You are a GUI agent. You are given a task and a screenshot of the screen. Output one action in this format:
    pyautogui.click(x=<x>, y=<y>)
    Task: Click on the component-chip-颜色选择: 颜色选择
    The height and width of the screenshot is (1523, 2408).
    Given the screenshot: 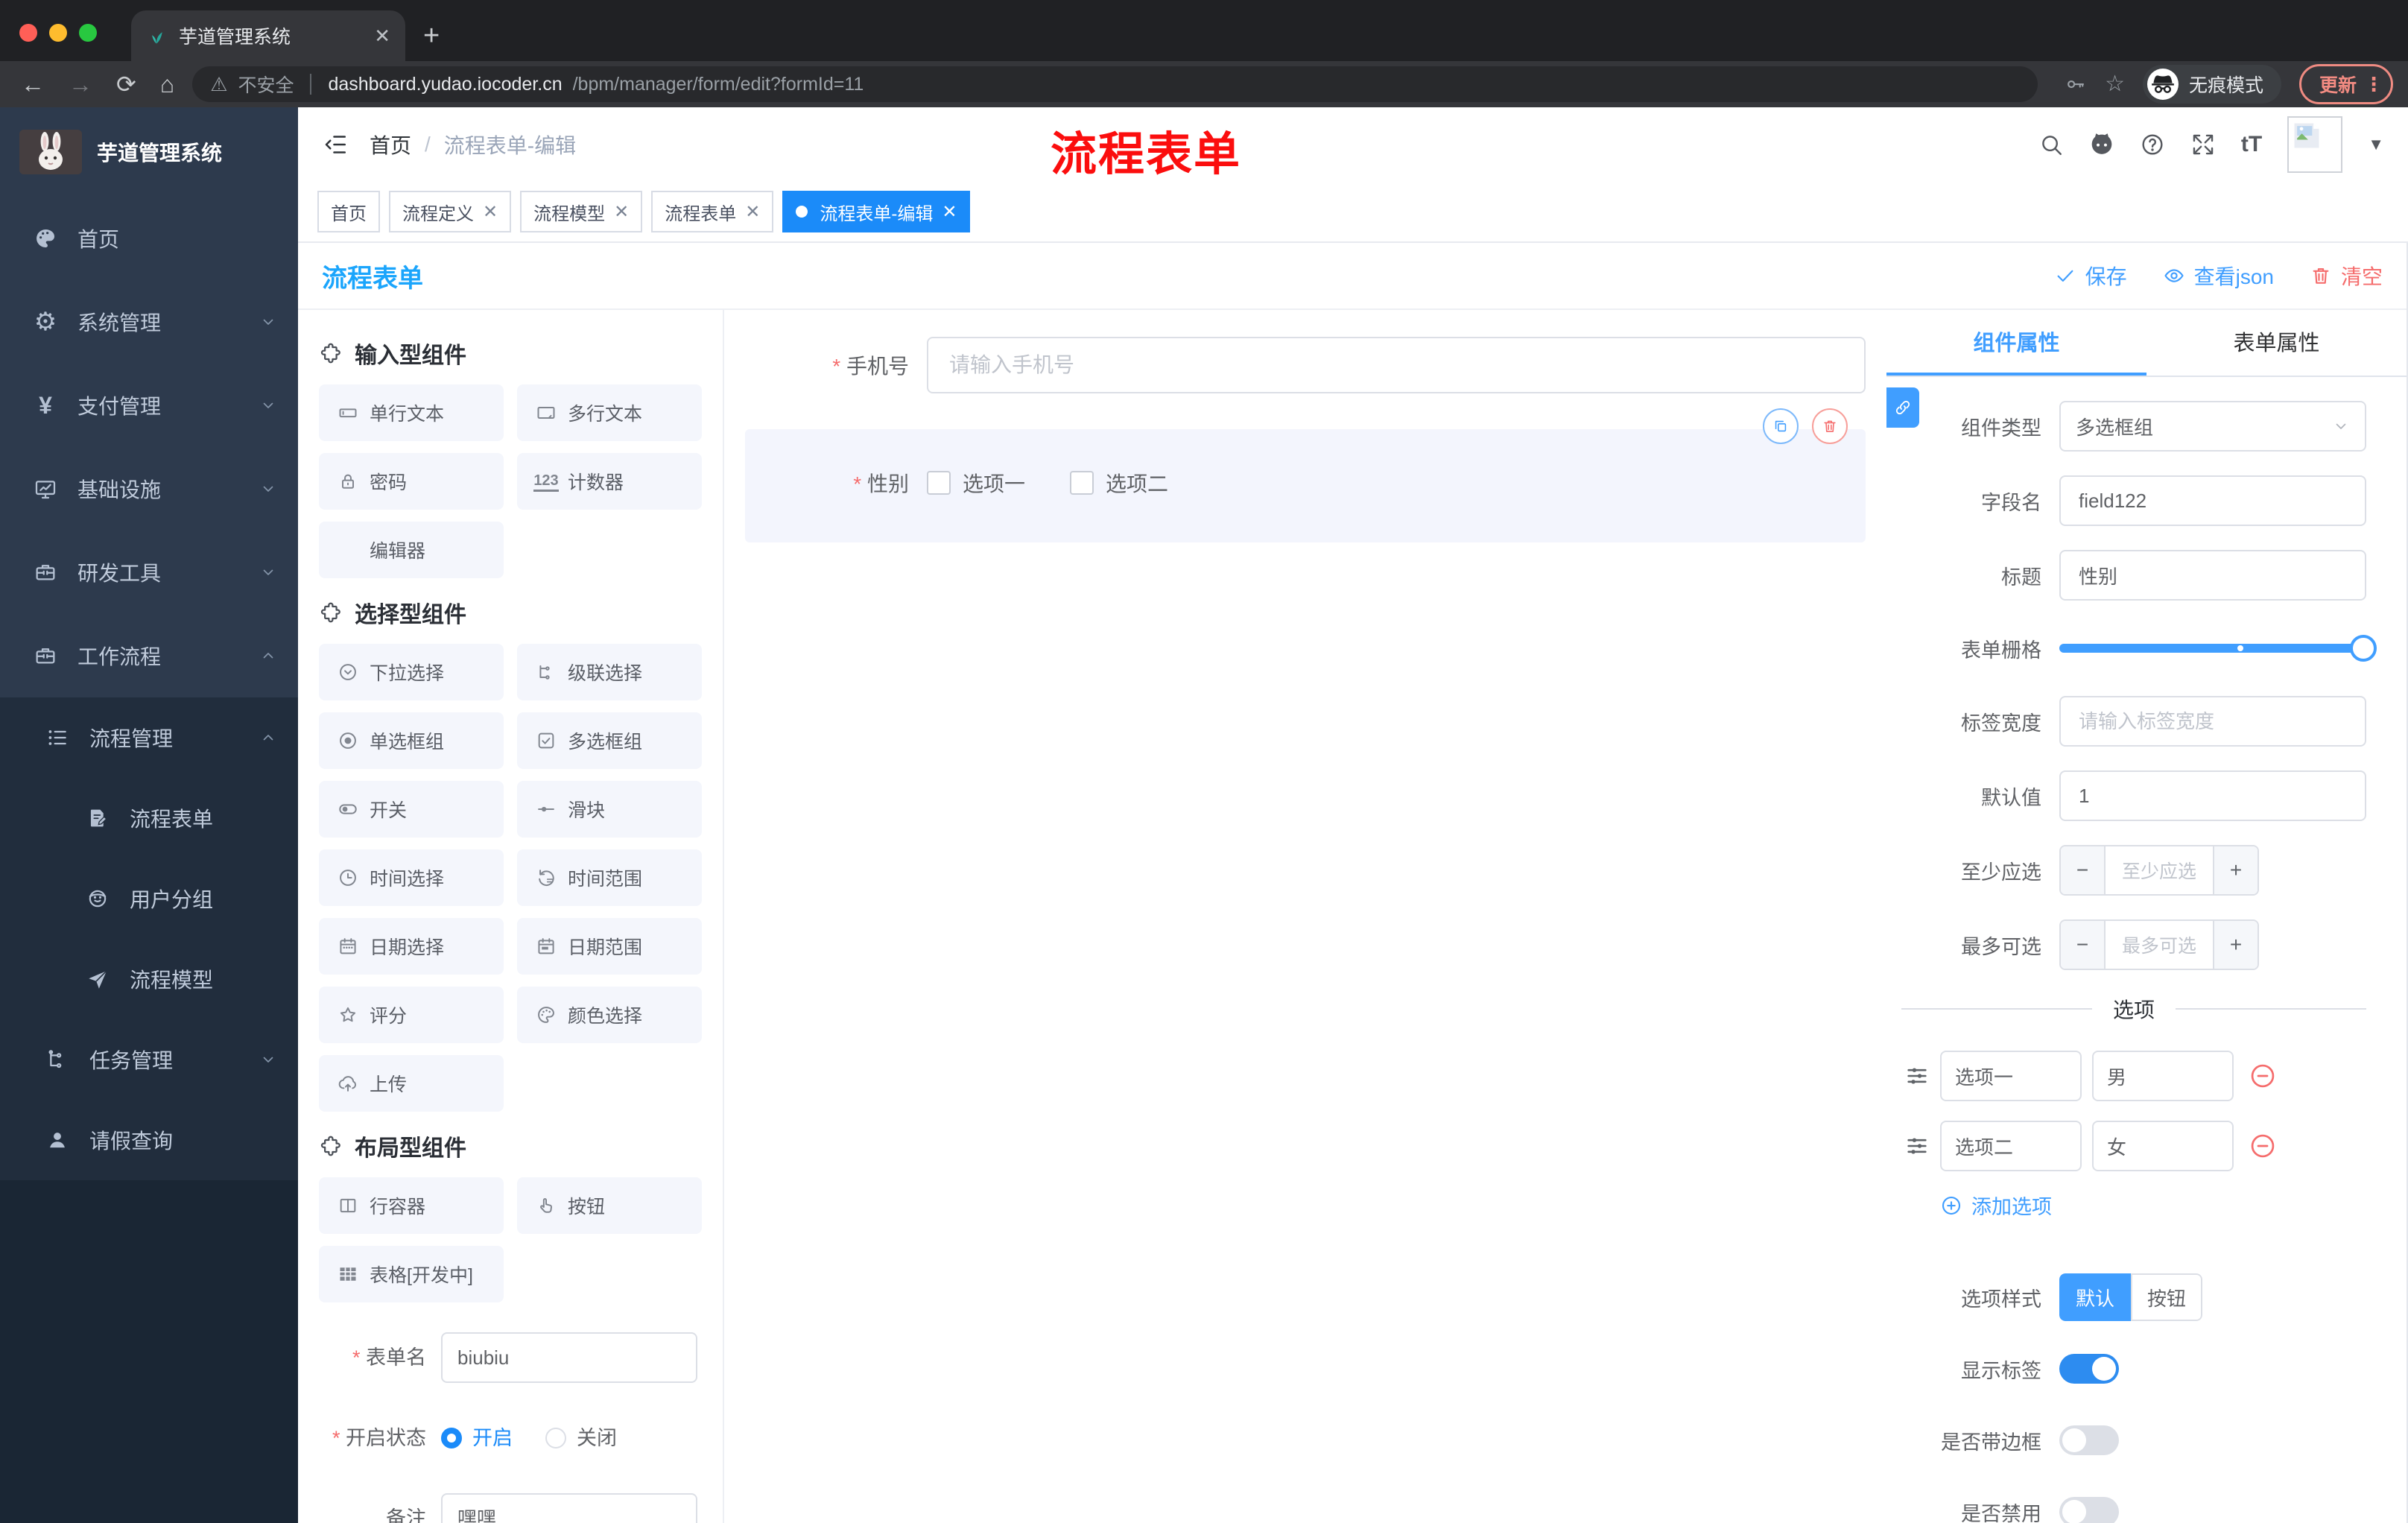 What is the action you would take?
    pyautogui.click(x=609, y=1015)
    